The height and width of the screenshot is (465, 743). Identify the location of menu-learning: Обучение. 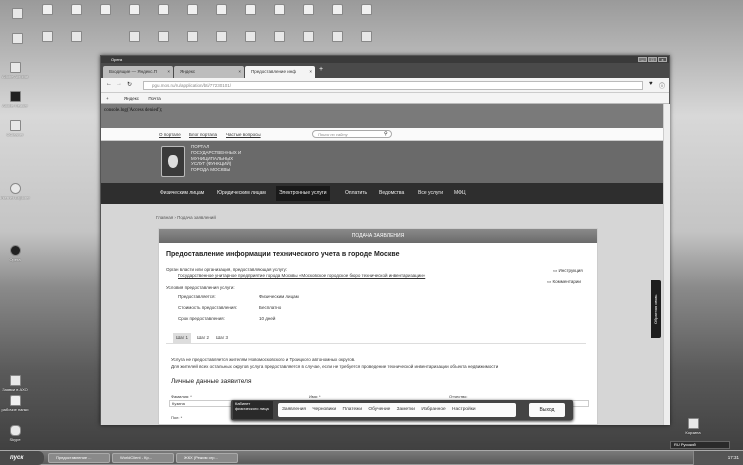
(379, 409).